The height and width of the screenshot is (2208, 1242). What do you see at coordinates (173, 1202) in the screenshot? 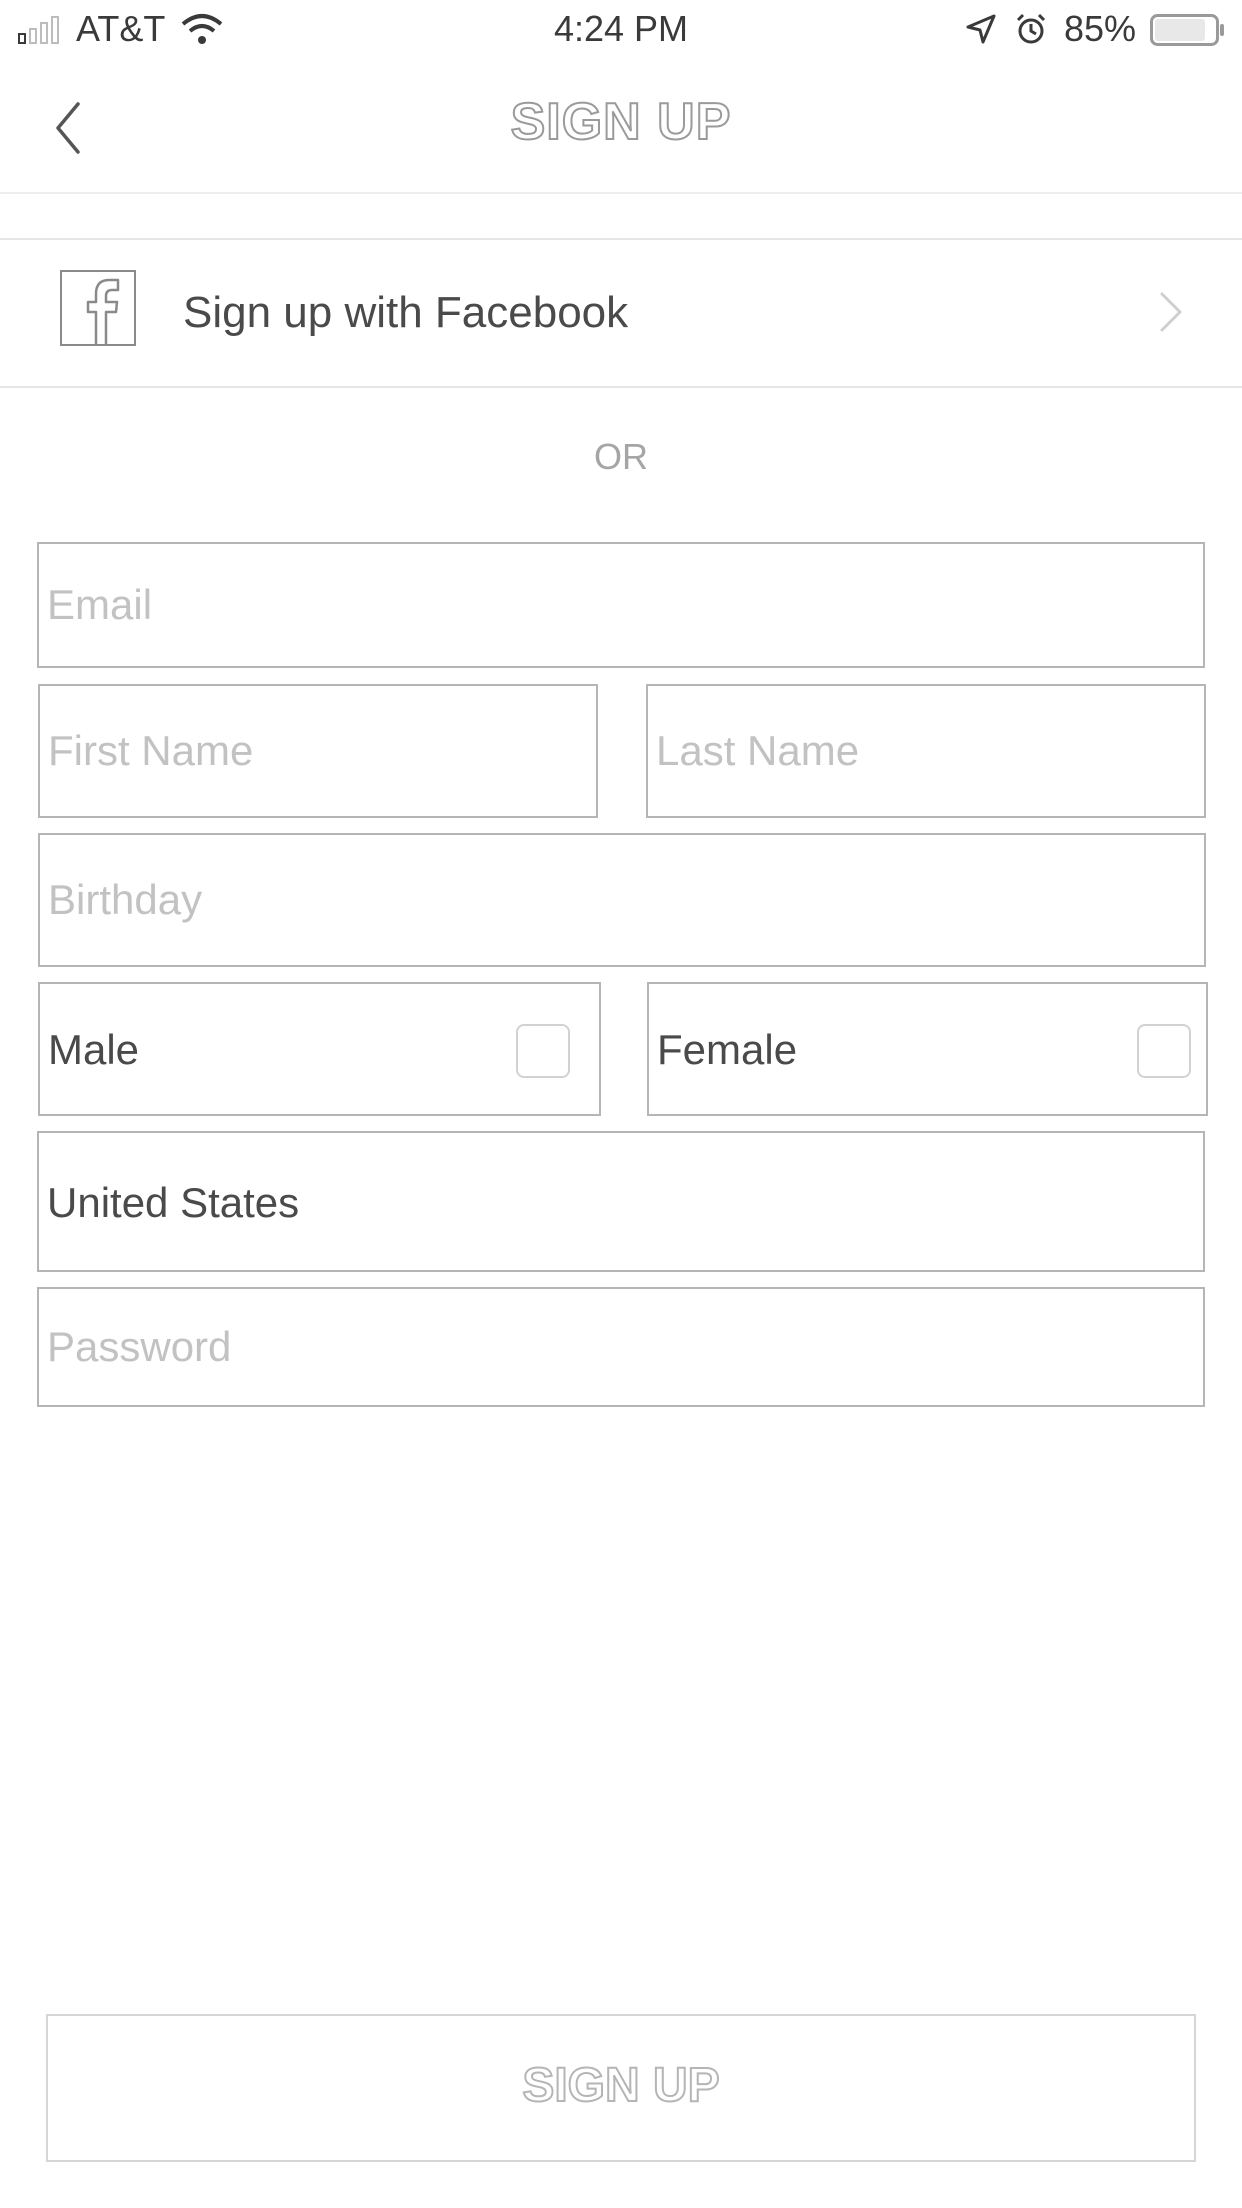
I see `country-value: United States` at bounding box center [173, 1202].